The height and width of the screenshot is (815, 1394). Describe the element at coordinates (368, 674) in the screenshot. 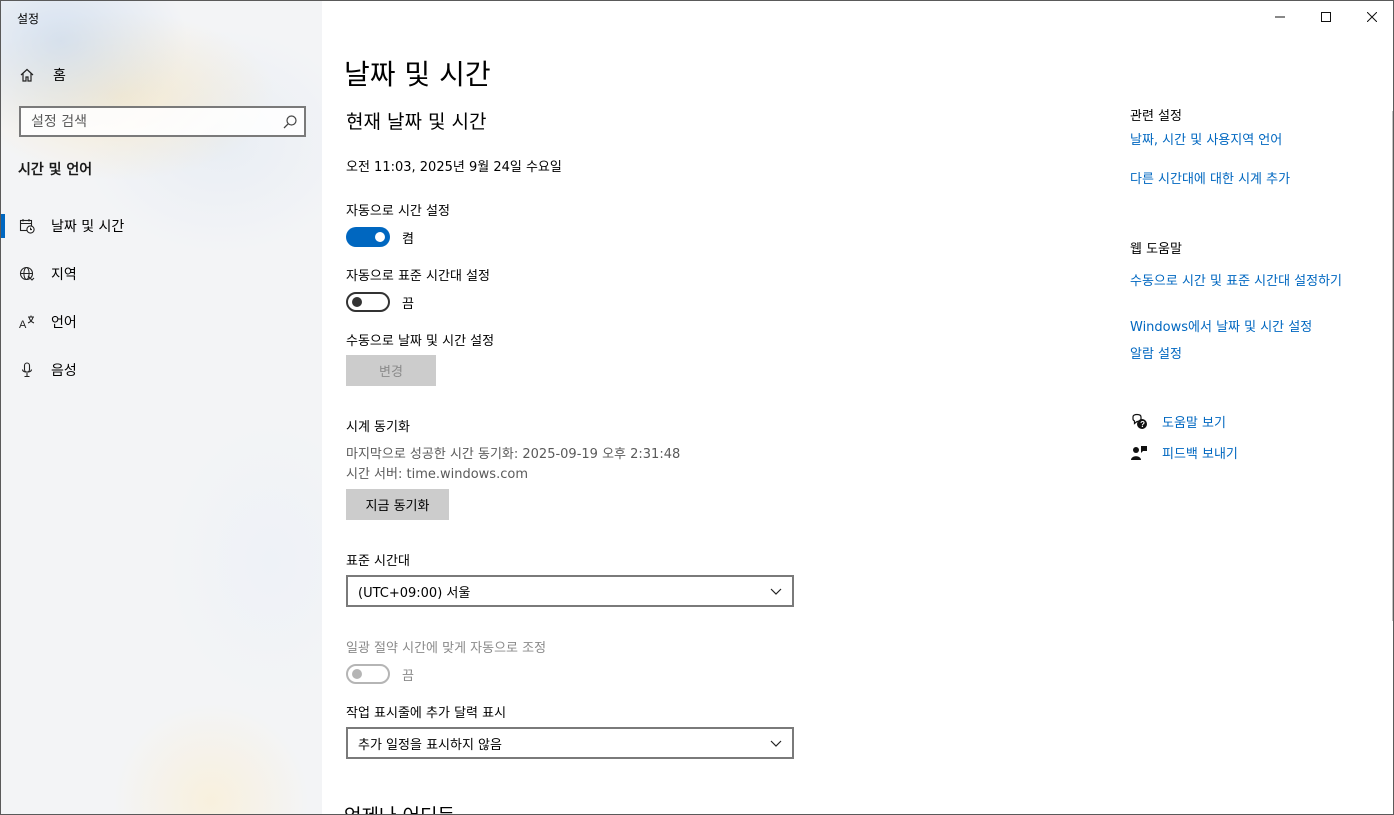

I see `dst-toggle` at that location.